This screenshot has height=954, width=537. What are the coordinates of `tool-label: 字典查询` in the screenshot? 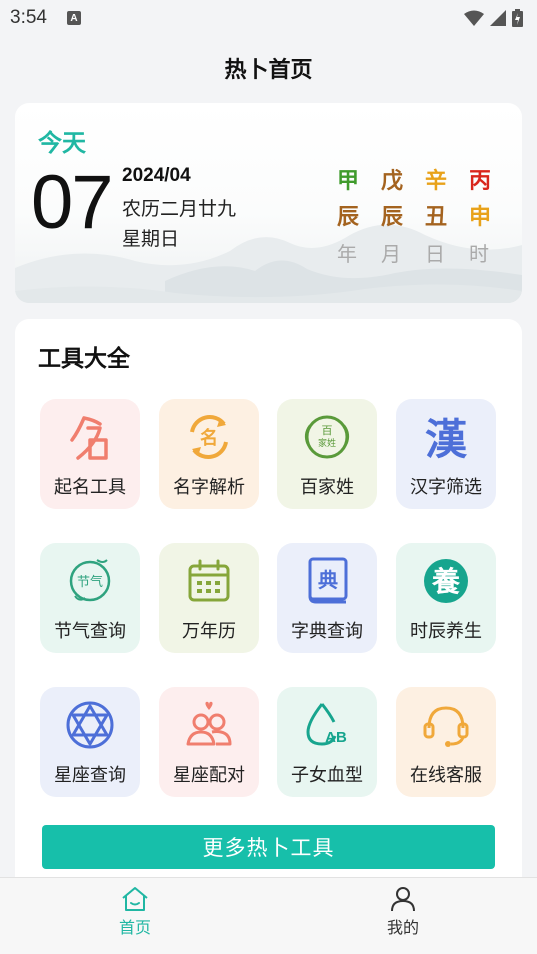 It's located at (327, 631).